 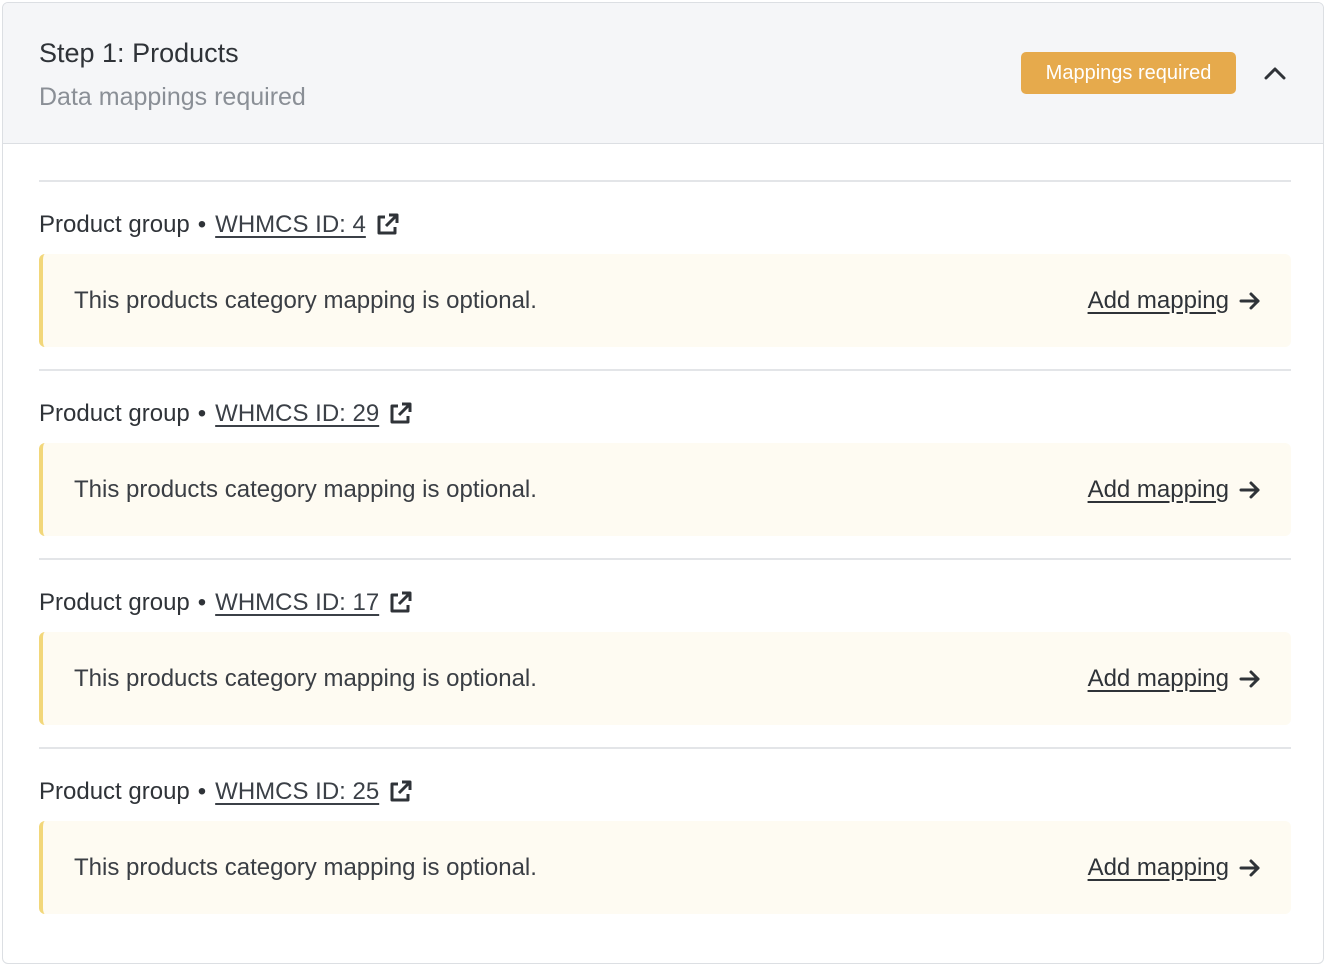 What do you see at coordinates (297, 414) in the screenshot?
I see `whmcs-id-link: WHMCS ID: 29` at bounding box center [297, 414].